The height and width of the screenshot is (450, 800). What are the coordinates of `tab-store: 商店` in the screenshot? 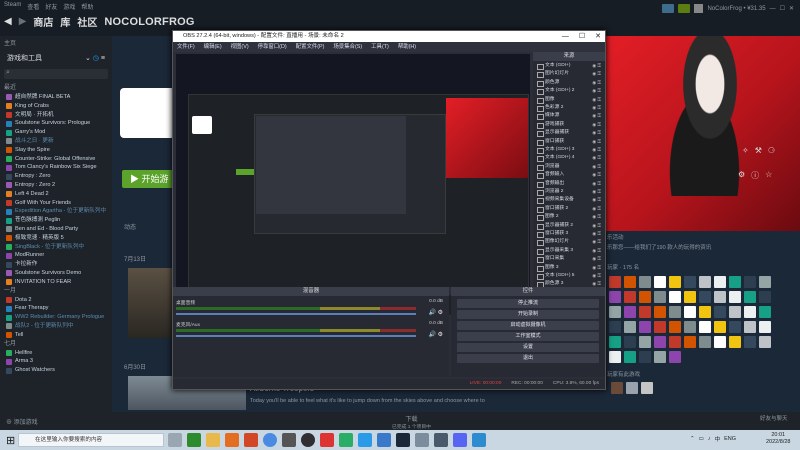 It's located at (43, 21).